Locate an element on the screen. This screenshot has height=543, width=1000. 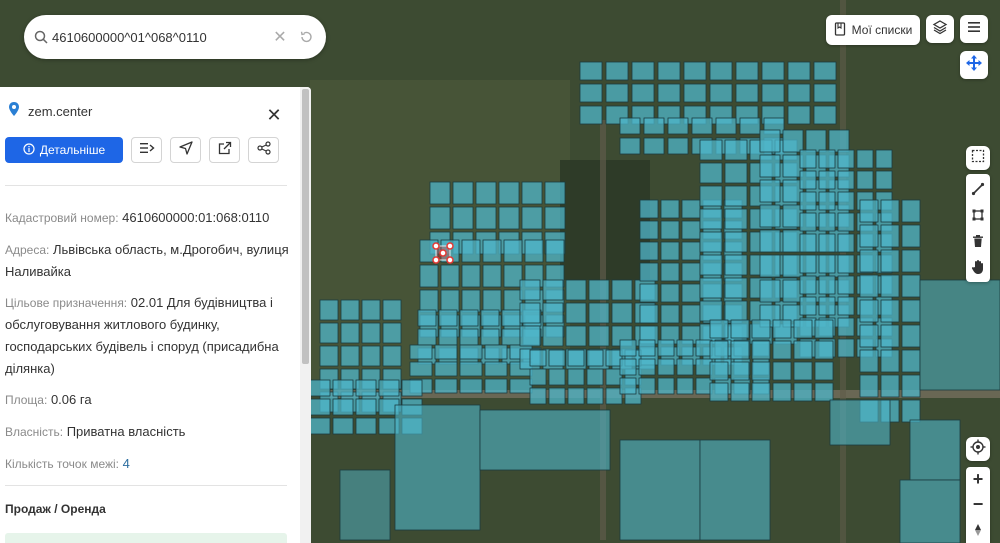
select-area-button is located at coordinates (978, 158).